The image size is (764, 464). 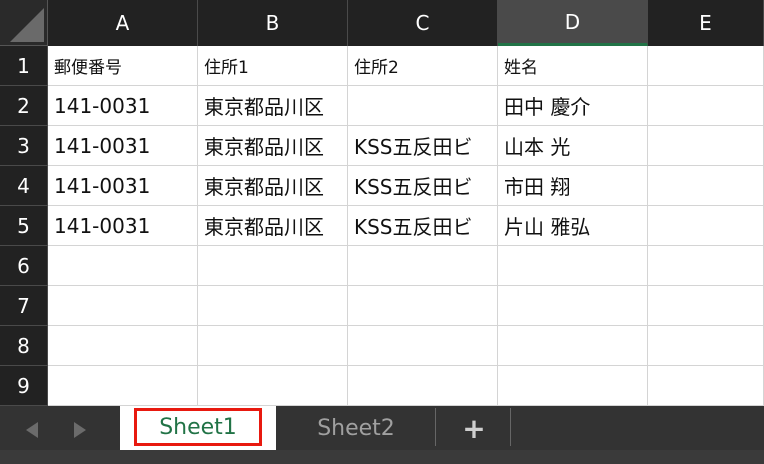 What do you see at coordinates (573, 23) in the screenshot?
I see `column-header-d: D` at bounding box center [573, 23].